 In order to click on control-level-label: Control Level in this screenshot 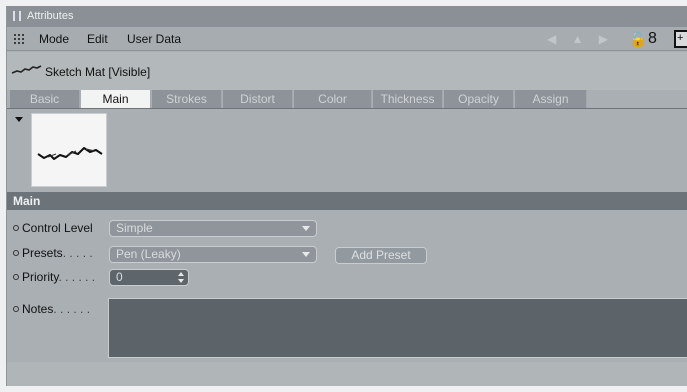, I will do `click(53, 228)`.